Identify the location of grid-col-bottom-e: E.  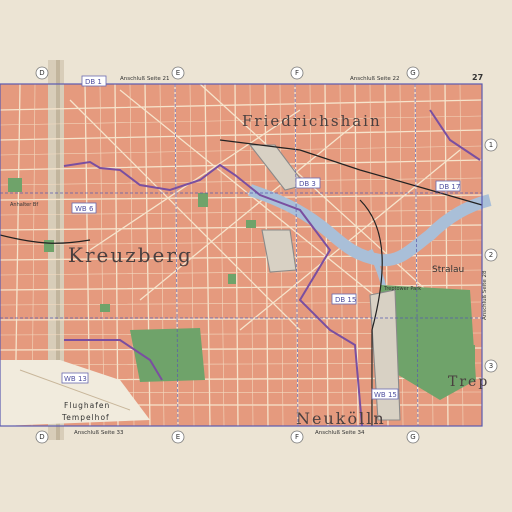
(178, 437).